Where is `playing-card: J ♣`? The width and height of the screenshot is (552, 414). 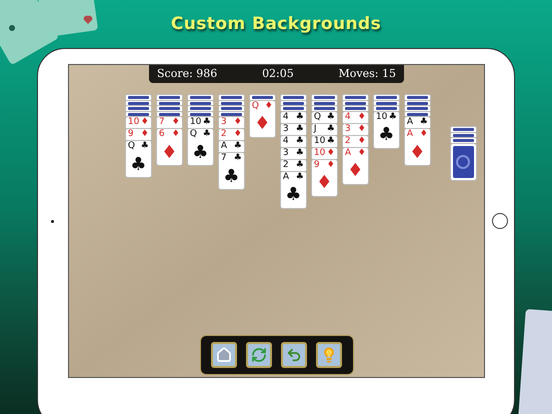
playing-card: J ♣ is located at coordinates (324, 128).